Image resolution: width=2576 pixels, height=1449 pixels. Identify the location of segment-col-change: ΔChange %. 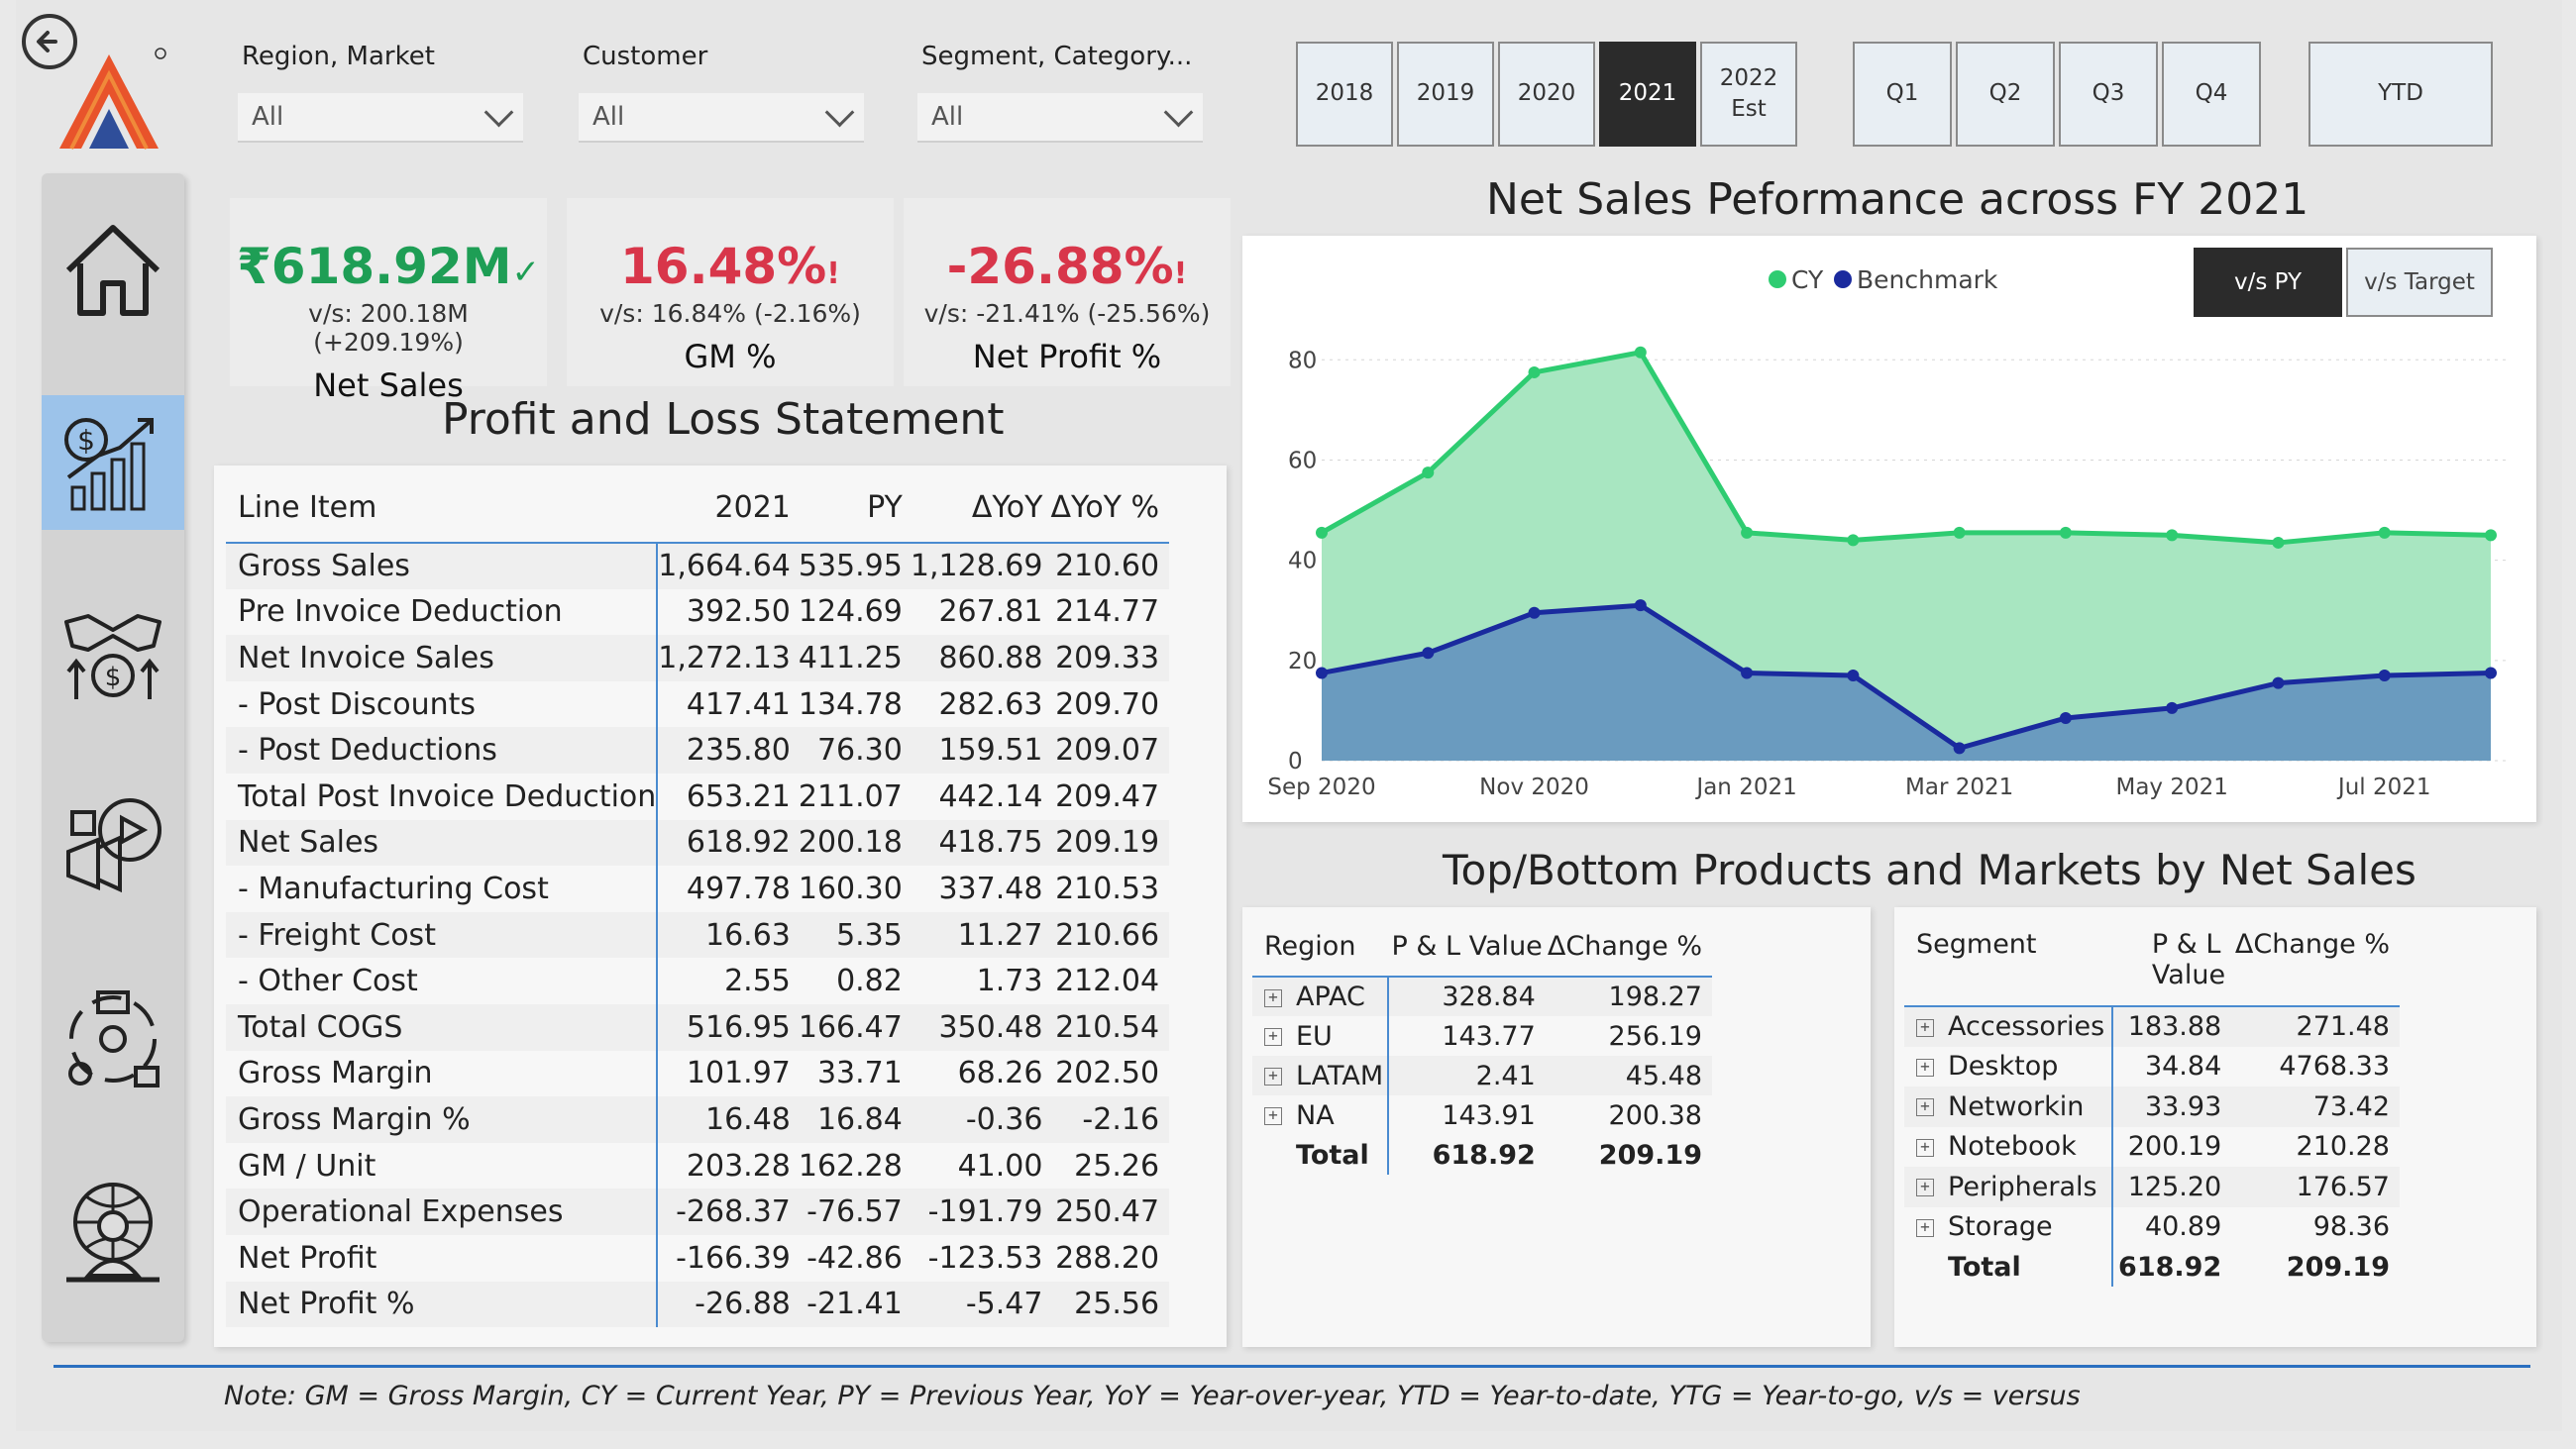
(2315, 961).